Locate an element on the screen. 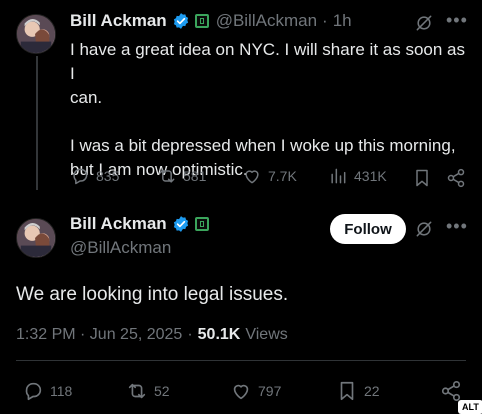 This screenshot has height=414, width=482. timestamp: 1:32 PM · Jun 25, 2025 is located at coordinates (99, 335).